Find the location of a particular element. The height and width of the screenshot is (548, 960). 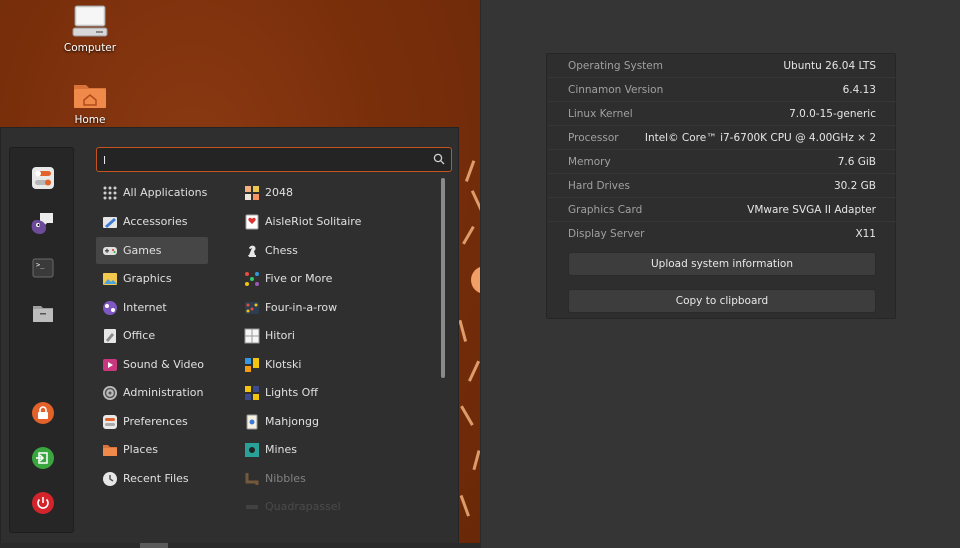

power-icon is located at coordinates (43, 503).